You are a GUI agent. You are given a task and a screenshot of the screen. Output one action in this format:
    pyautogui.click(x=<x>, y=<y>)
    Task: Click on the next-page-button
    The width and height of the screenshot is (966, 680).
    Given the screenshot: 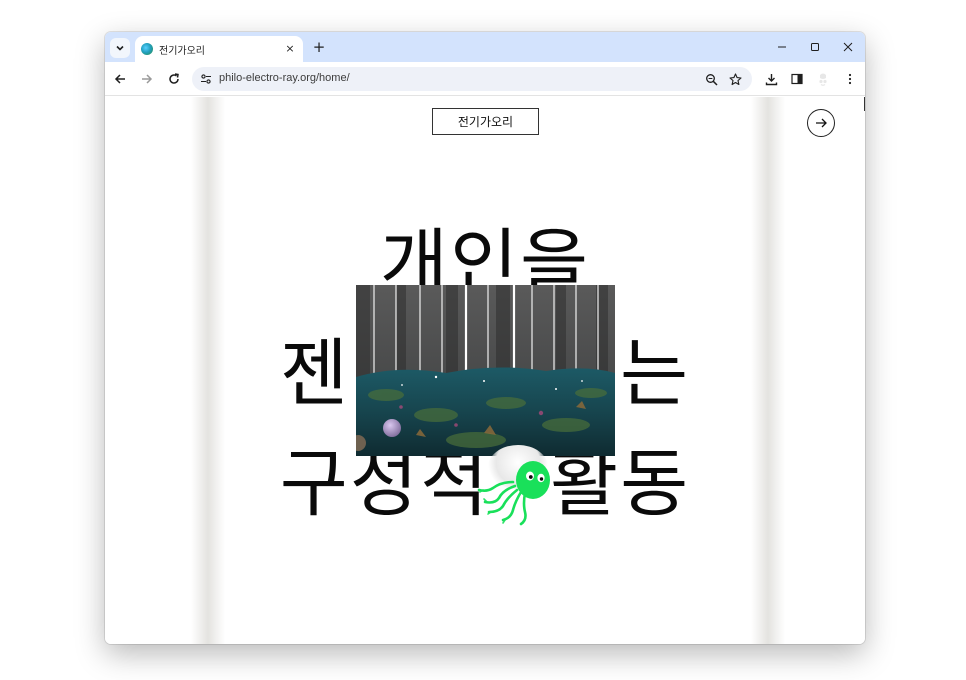 What is the action you would take?
    pyautogui.click(x=821, y=123)
    